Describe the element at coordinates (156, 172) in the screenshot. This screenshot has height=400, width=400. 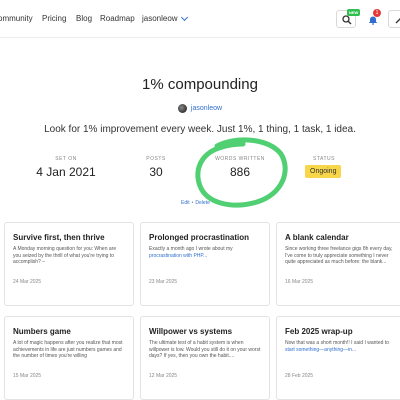
I see `stat-value-posts: 30` at that location.